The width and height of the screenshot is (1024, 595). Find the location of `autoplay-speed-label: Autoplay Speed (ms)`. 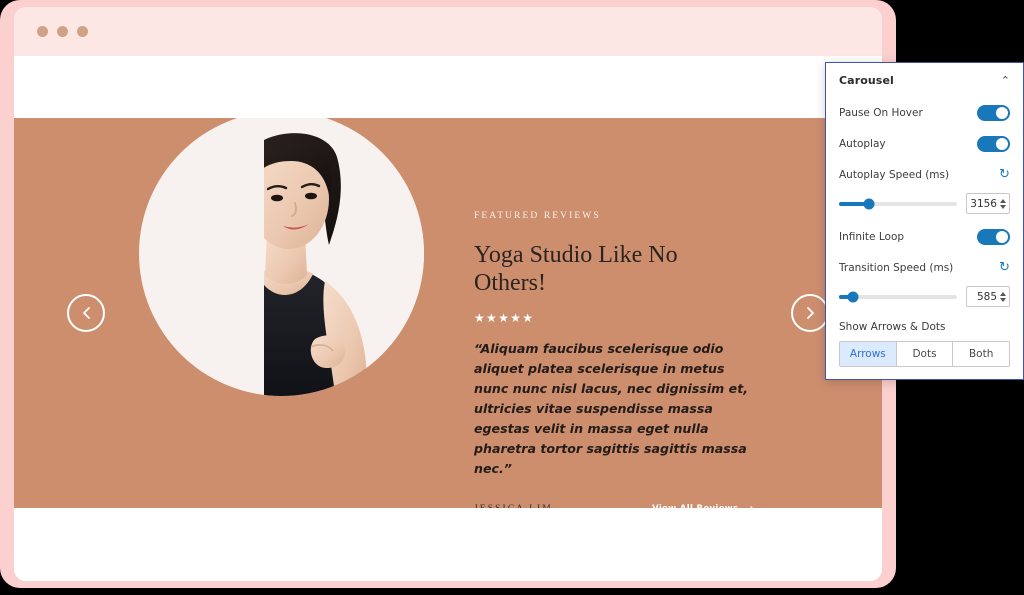

autoplay-speed-label: Autoplay Speed (ms) is located at coordinates (894, 174).